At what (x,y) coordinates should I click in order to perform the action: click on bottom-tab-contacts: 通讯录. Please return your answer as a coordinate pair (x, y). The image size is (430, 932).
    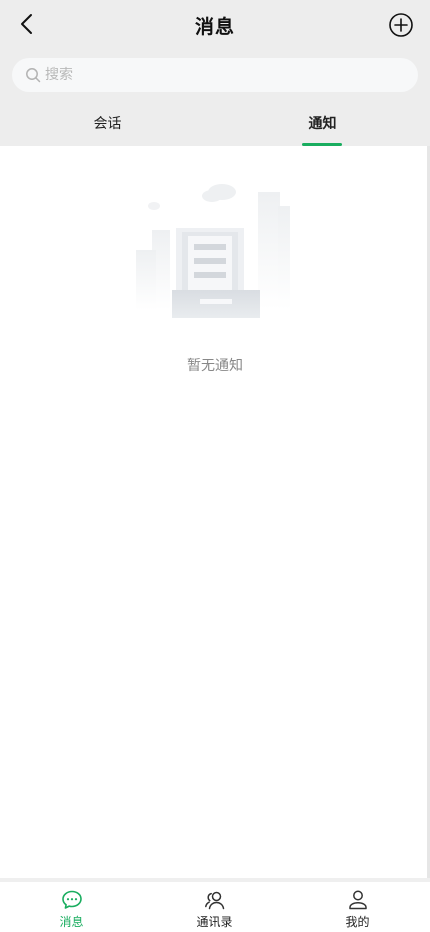
    Looking at the image, I should click on (214, 907).